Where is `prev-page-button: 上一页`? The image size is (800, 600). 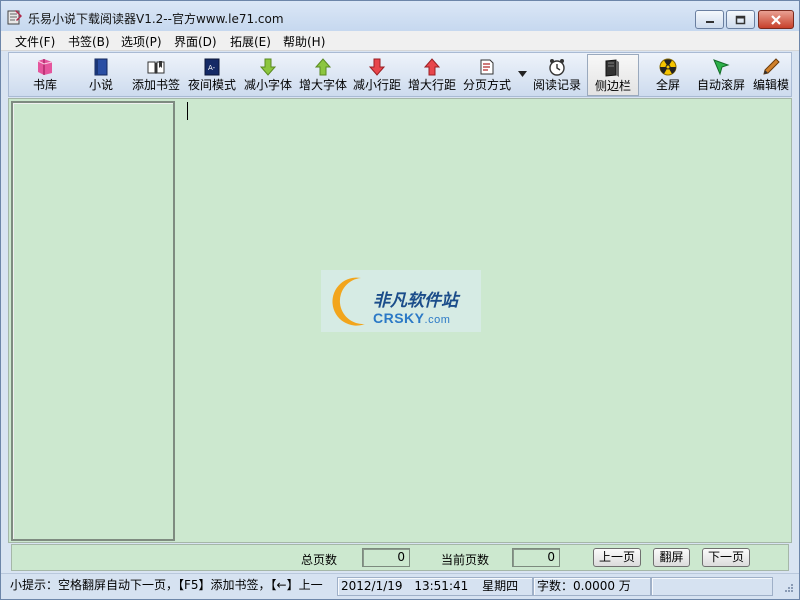
prev-page-button: 上一页 is located at coordinates (617, 557).